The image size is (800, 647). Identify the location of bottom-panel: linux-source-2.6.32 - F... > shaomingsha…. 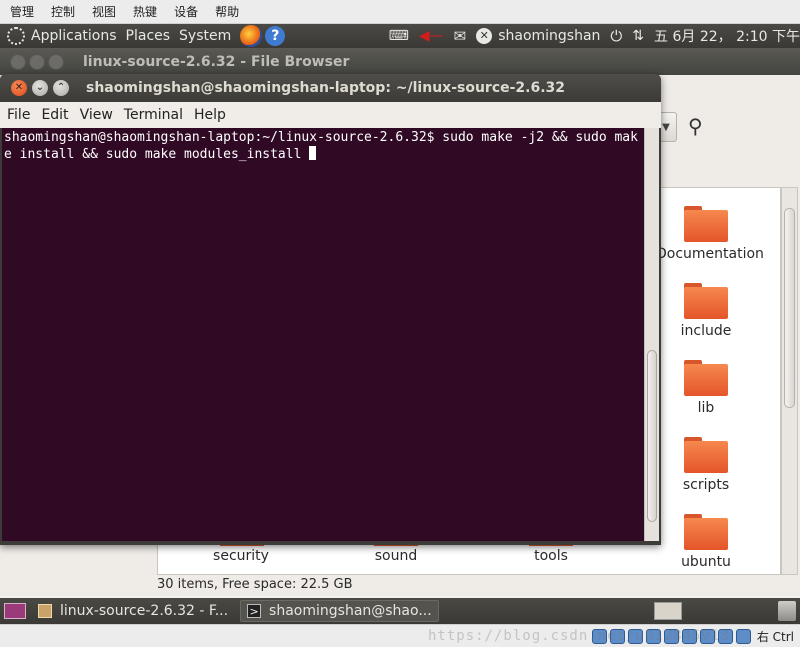
(400, 611).